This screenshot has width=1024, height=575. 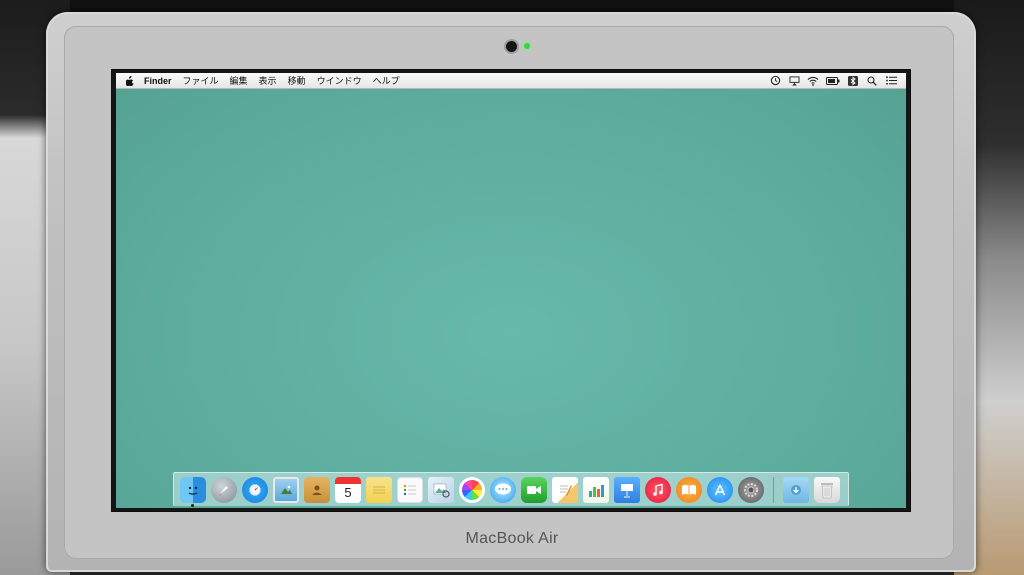 I want to click on running-indicator, so click(x=192, y=505).